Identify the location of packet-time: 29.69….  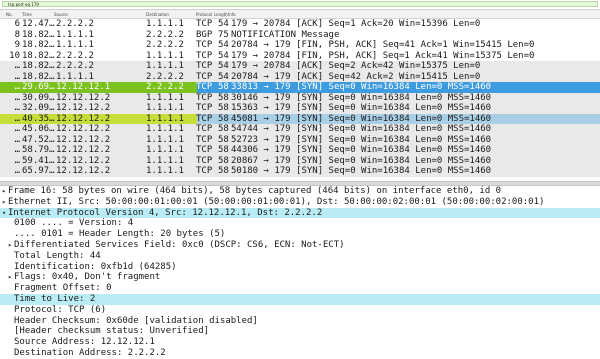
(38, 87).